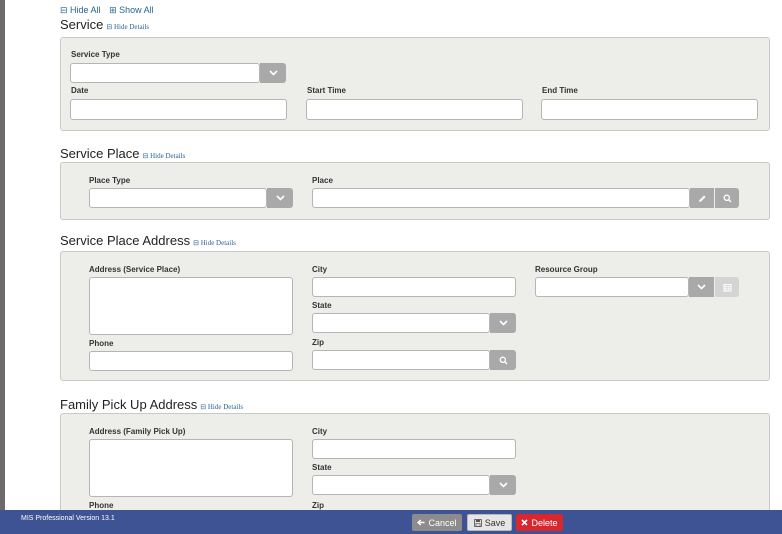 The width and height of the screenshot is (782, 534). I want to click on place-type-select, so click(178, 198).